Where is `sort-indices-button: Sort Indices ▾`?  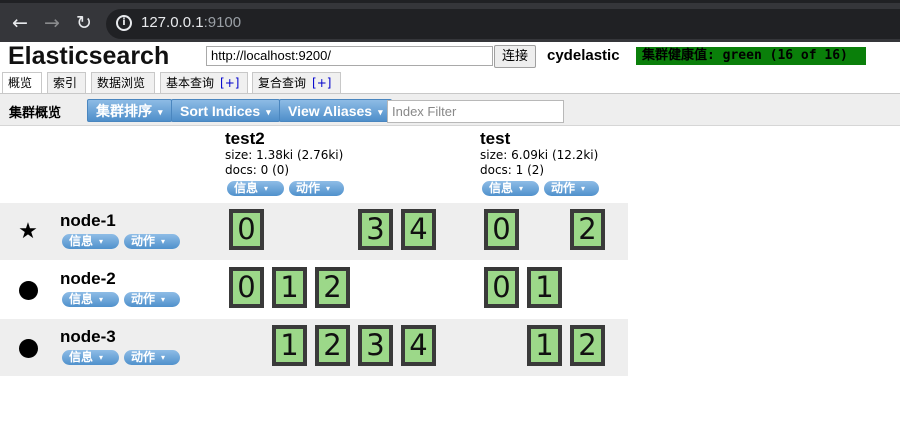 sort-indices-button: Sort Indices ▾ is located at coordinates (225, 110).